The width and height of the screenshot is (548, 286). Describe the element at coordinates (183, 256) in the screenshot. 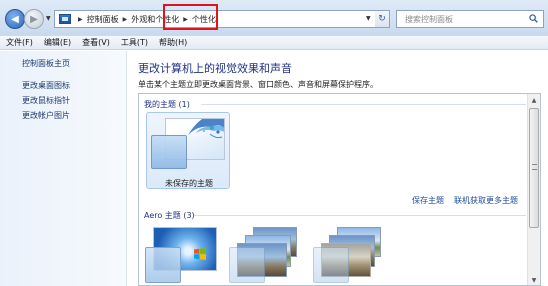

I see `theme-tile-windows7` at that location.